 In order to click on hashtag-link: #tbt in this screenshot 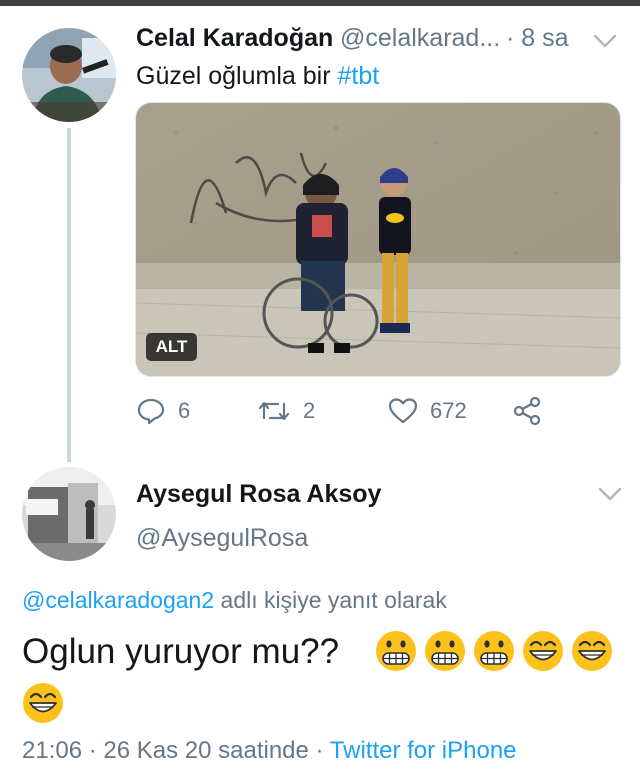, I will do `click(358, 76)`.